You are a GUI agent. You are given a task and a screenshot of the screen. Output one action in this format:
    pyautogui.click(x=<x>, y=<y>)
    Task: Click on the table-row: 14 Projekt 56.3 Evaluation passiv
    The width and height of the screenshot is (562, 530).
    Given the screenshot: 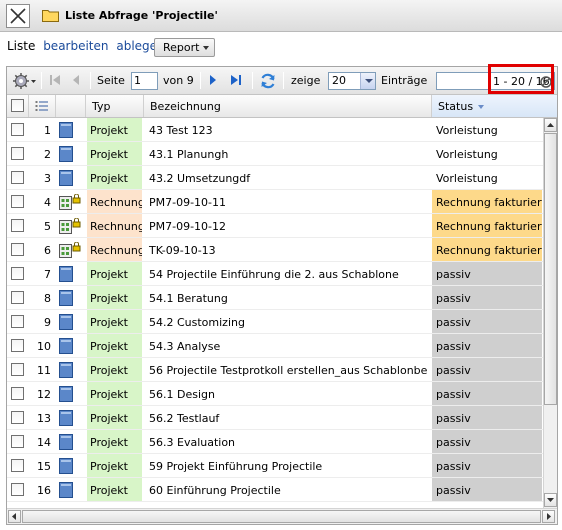 What is the action you would take?
    pyautogui.click(x=275, y=442)
    